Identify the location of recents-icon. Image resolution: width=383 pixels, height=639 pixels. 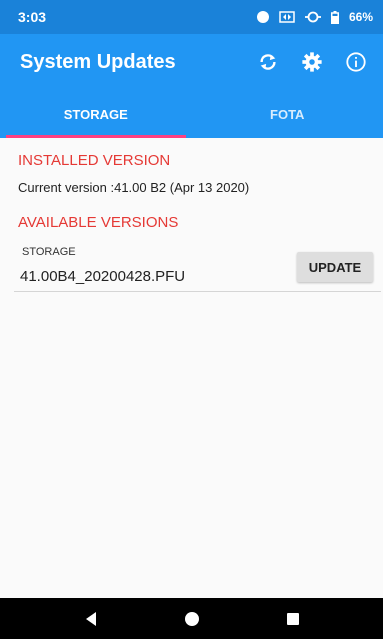
(292, 618).